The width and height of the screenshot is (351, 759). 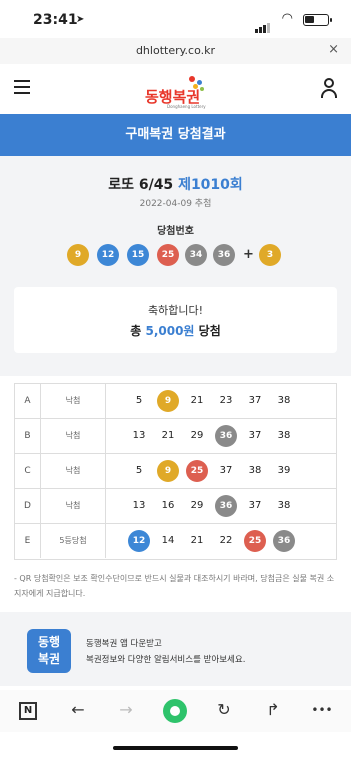 What do you see at coordinates (55, 20) in the screenshot?
I see `status-time: 23:41` at bounding box center [55, 20].